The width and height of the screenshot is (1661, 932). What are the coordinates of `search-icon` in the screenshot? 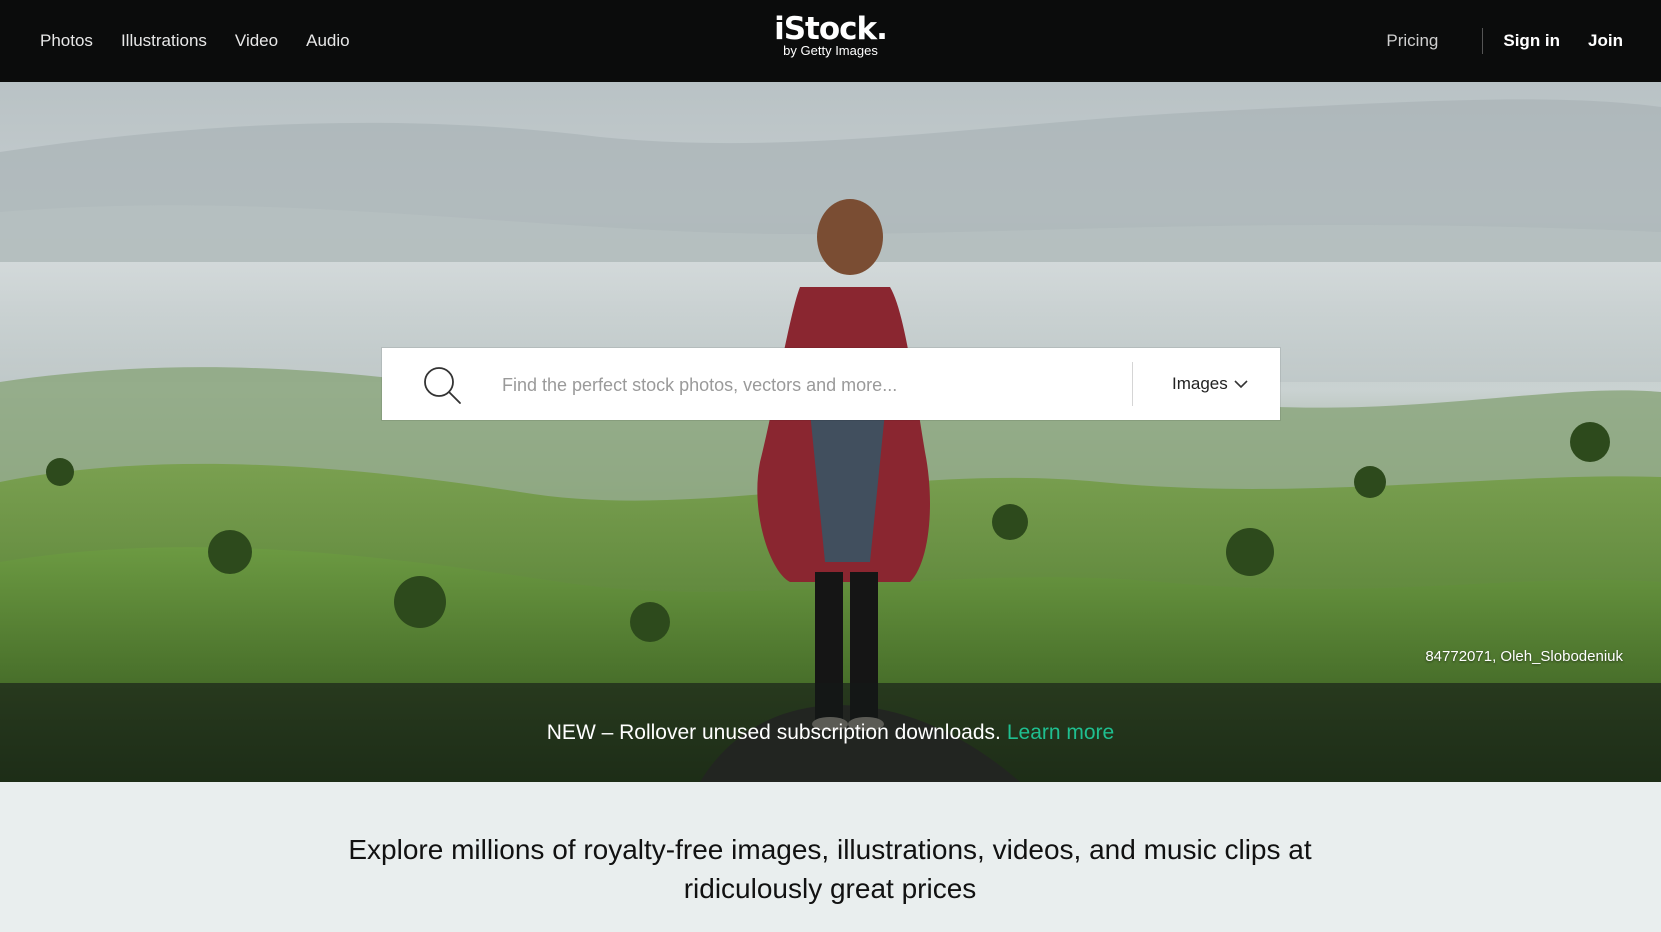 It's located at (442, 385).